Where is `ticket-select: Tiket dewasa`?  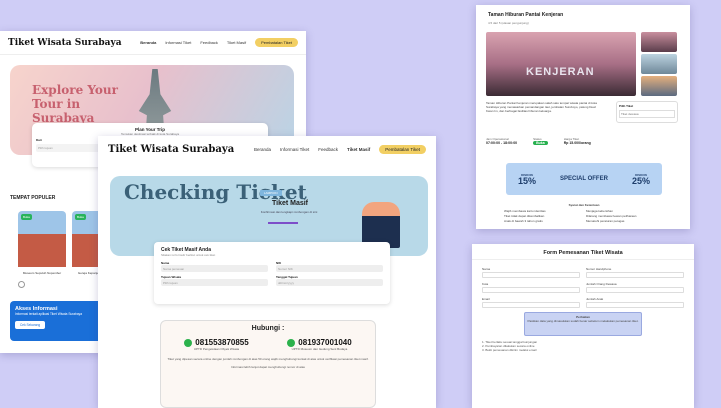
ticket-select: Tiket dewasa is located at coordinates (647, 114).